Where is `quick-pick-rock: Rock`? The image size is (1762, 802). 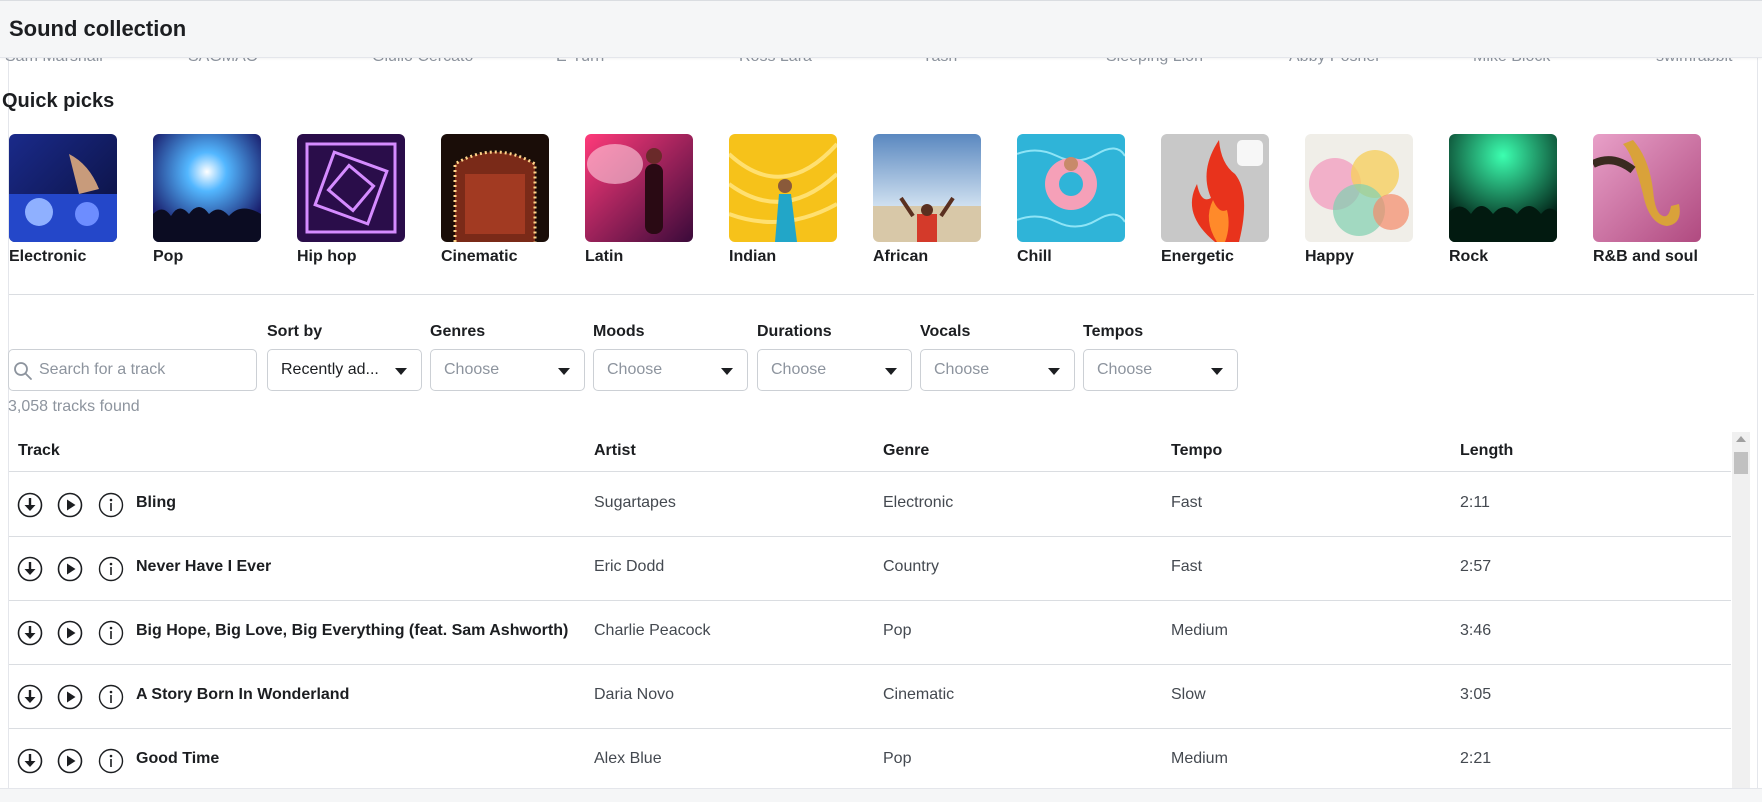
quick-pick-rock: Rock is located at coordinates (1503, 199).